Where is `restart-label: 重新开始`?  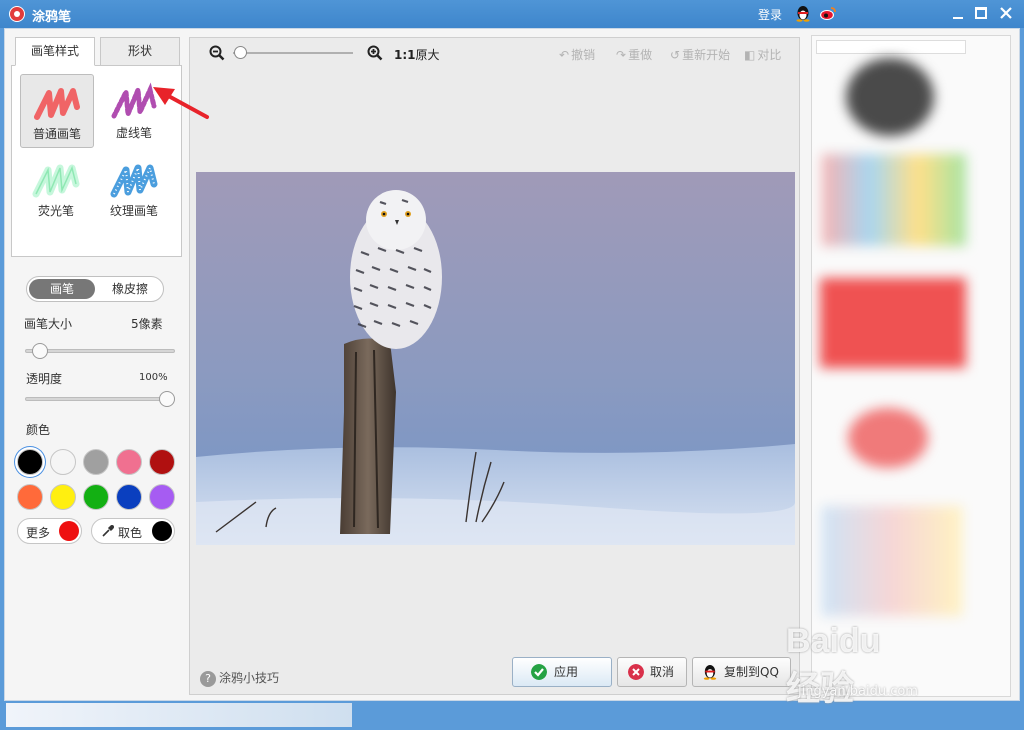
restart-label: 重新开始 is located at coordinates (706, 55).